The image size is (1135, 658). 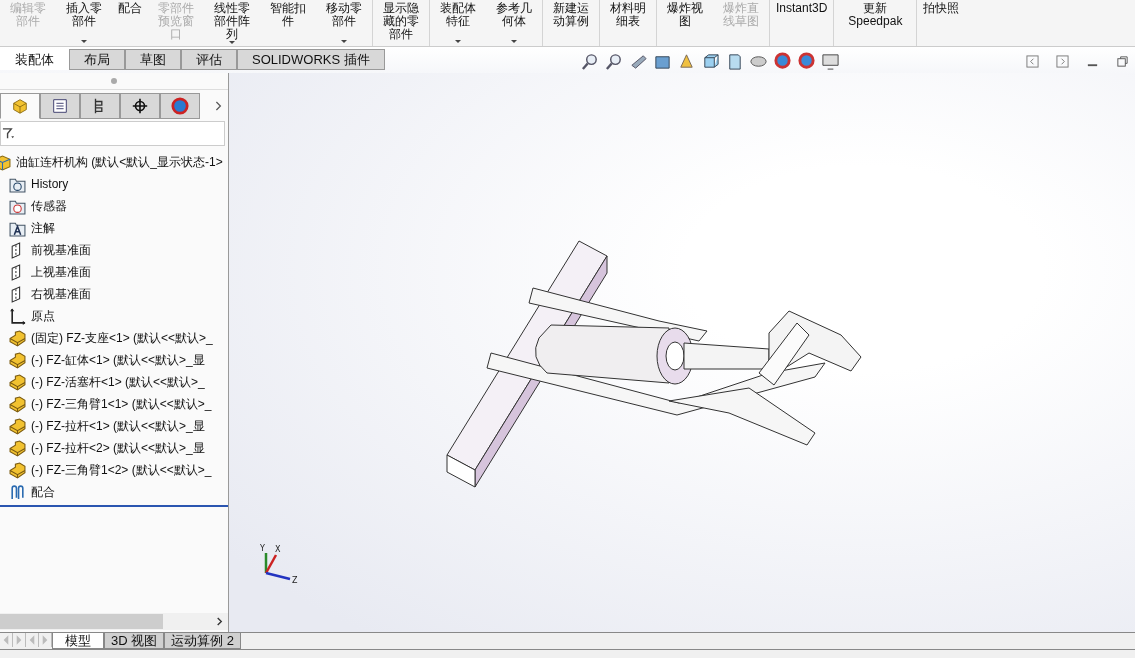 What do you see at coordinates (81, 621) in the screenshot?
I see `scrollbar-thumb` at bounding box center [81, 621].